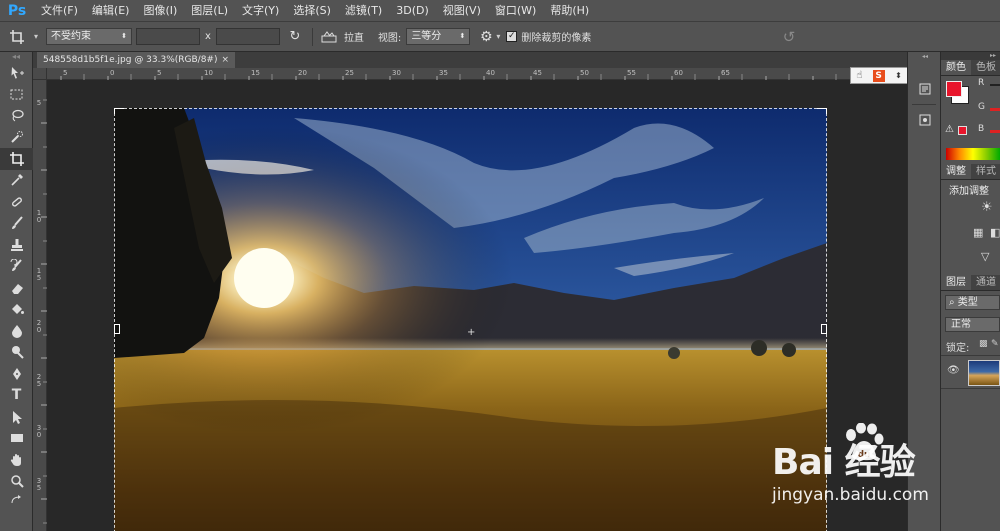 This screenshot has width=1000, height=531. I want to click on marquee-tool-icon, so click(16, 95).